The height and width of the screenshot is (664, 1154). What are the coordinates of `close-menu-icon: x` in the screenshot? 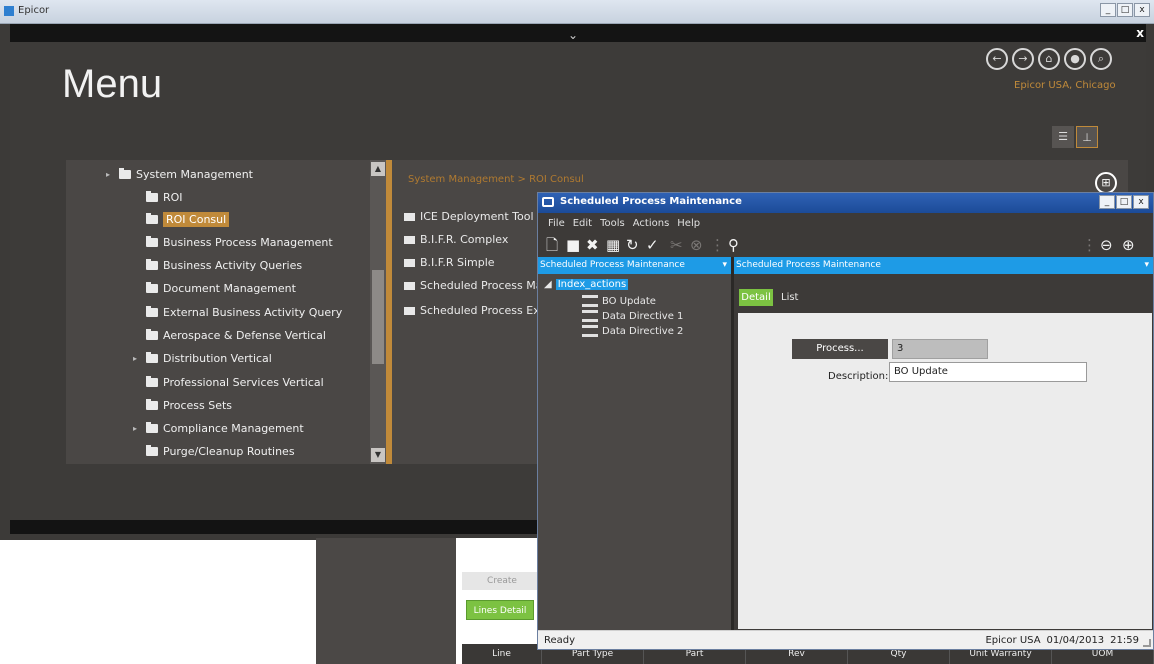 It's located at (1140, 33).